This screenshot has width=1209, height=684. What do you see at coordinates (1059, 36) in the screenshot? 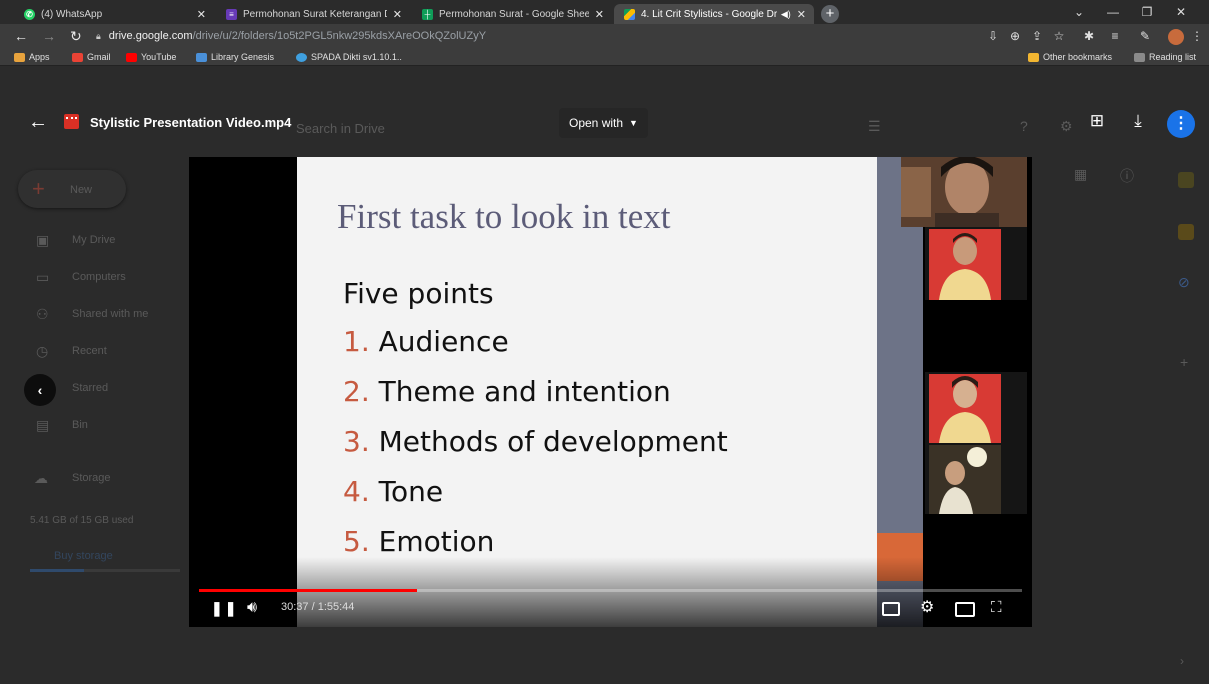
I see `bookmark-star-icon: ☆` at bounding box center [1059, 36].